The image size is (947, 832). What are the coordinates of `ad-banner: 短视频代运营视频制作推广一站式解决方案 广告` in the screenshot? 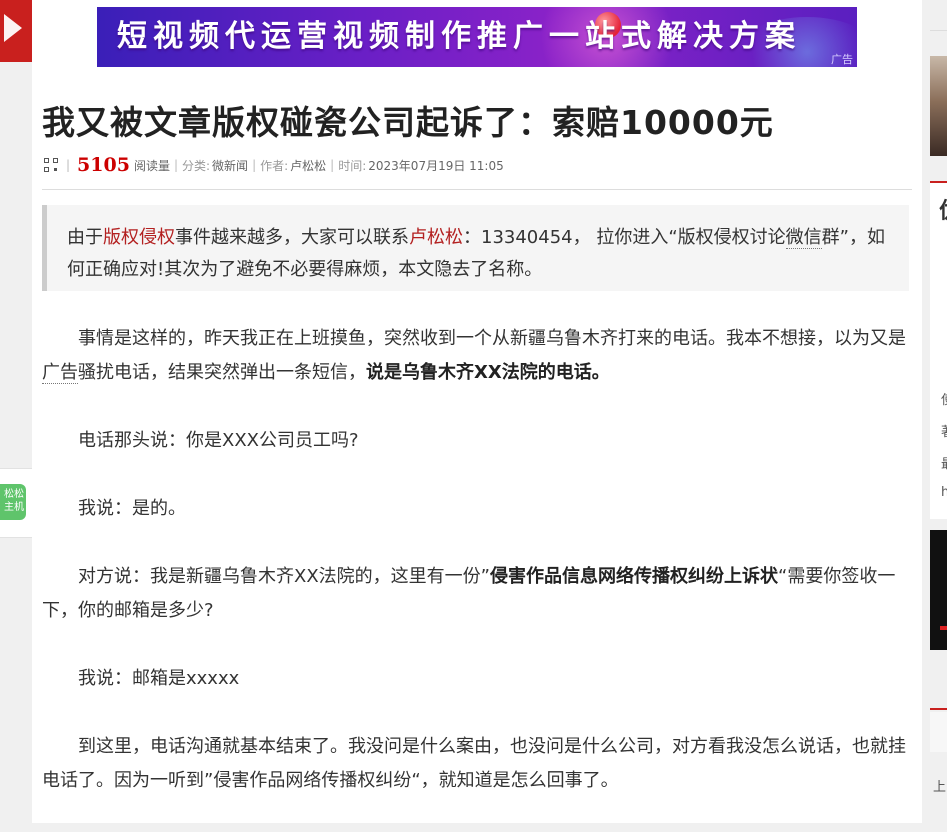 It's located at (477, 37).